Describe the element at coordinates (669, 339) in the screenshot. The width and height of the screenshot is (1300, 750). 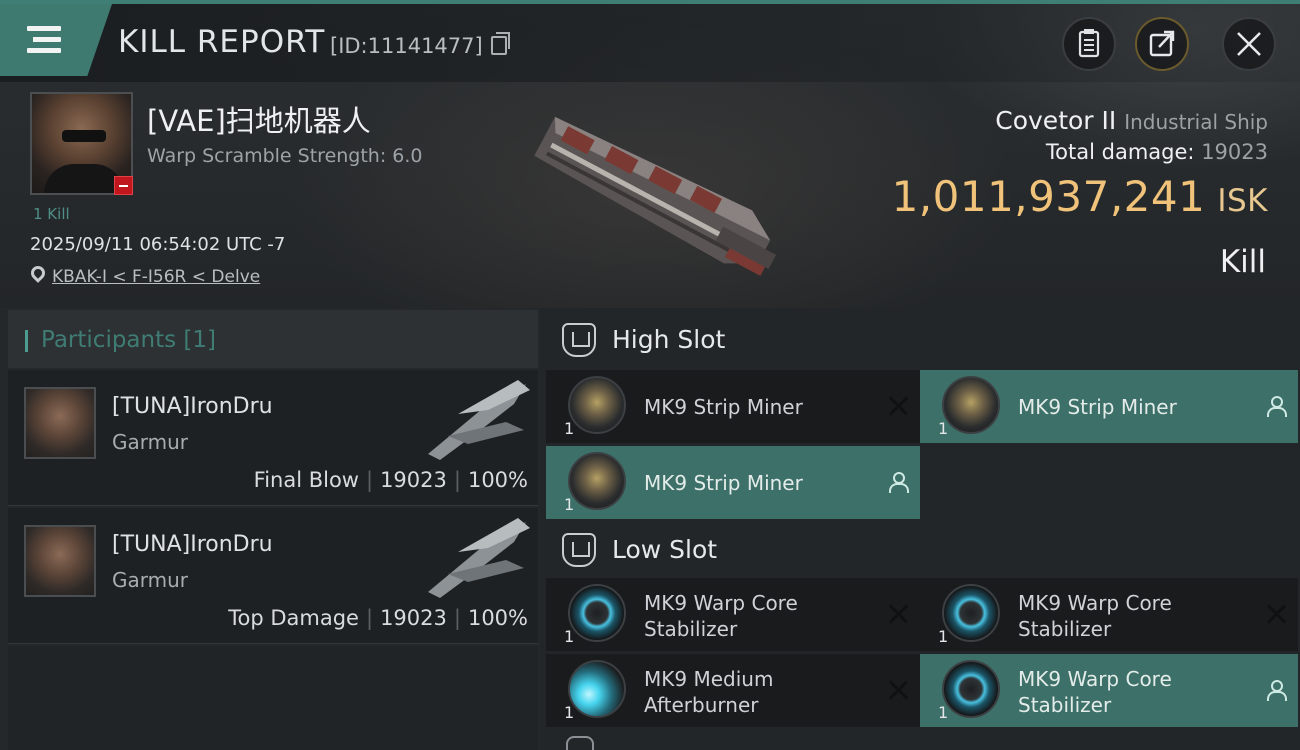
I see `high-slot-label: High Slot` at that location.